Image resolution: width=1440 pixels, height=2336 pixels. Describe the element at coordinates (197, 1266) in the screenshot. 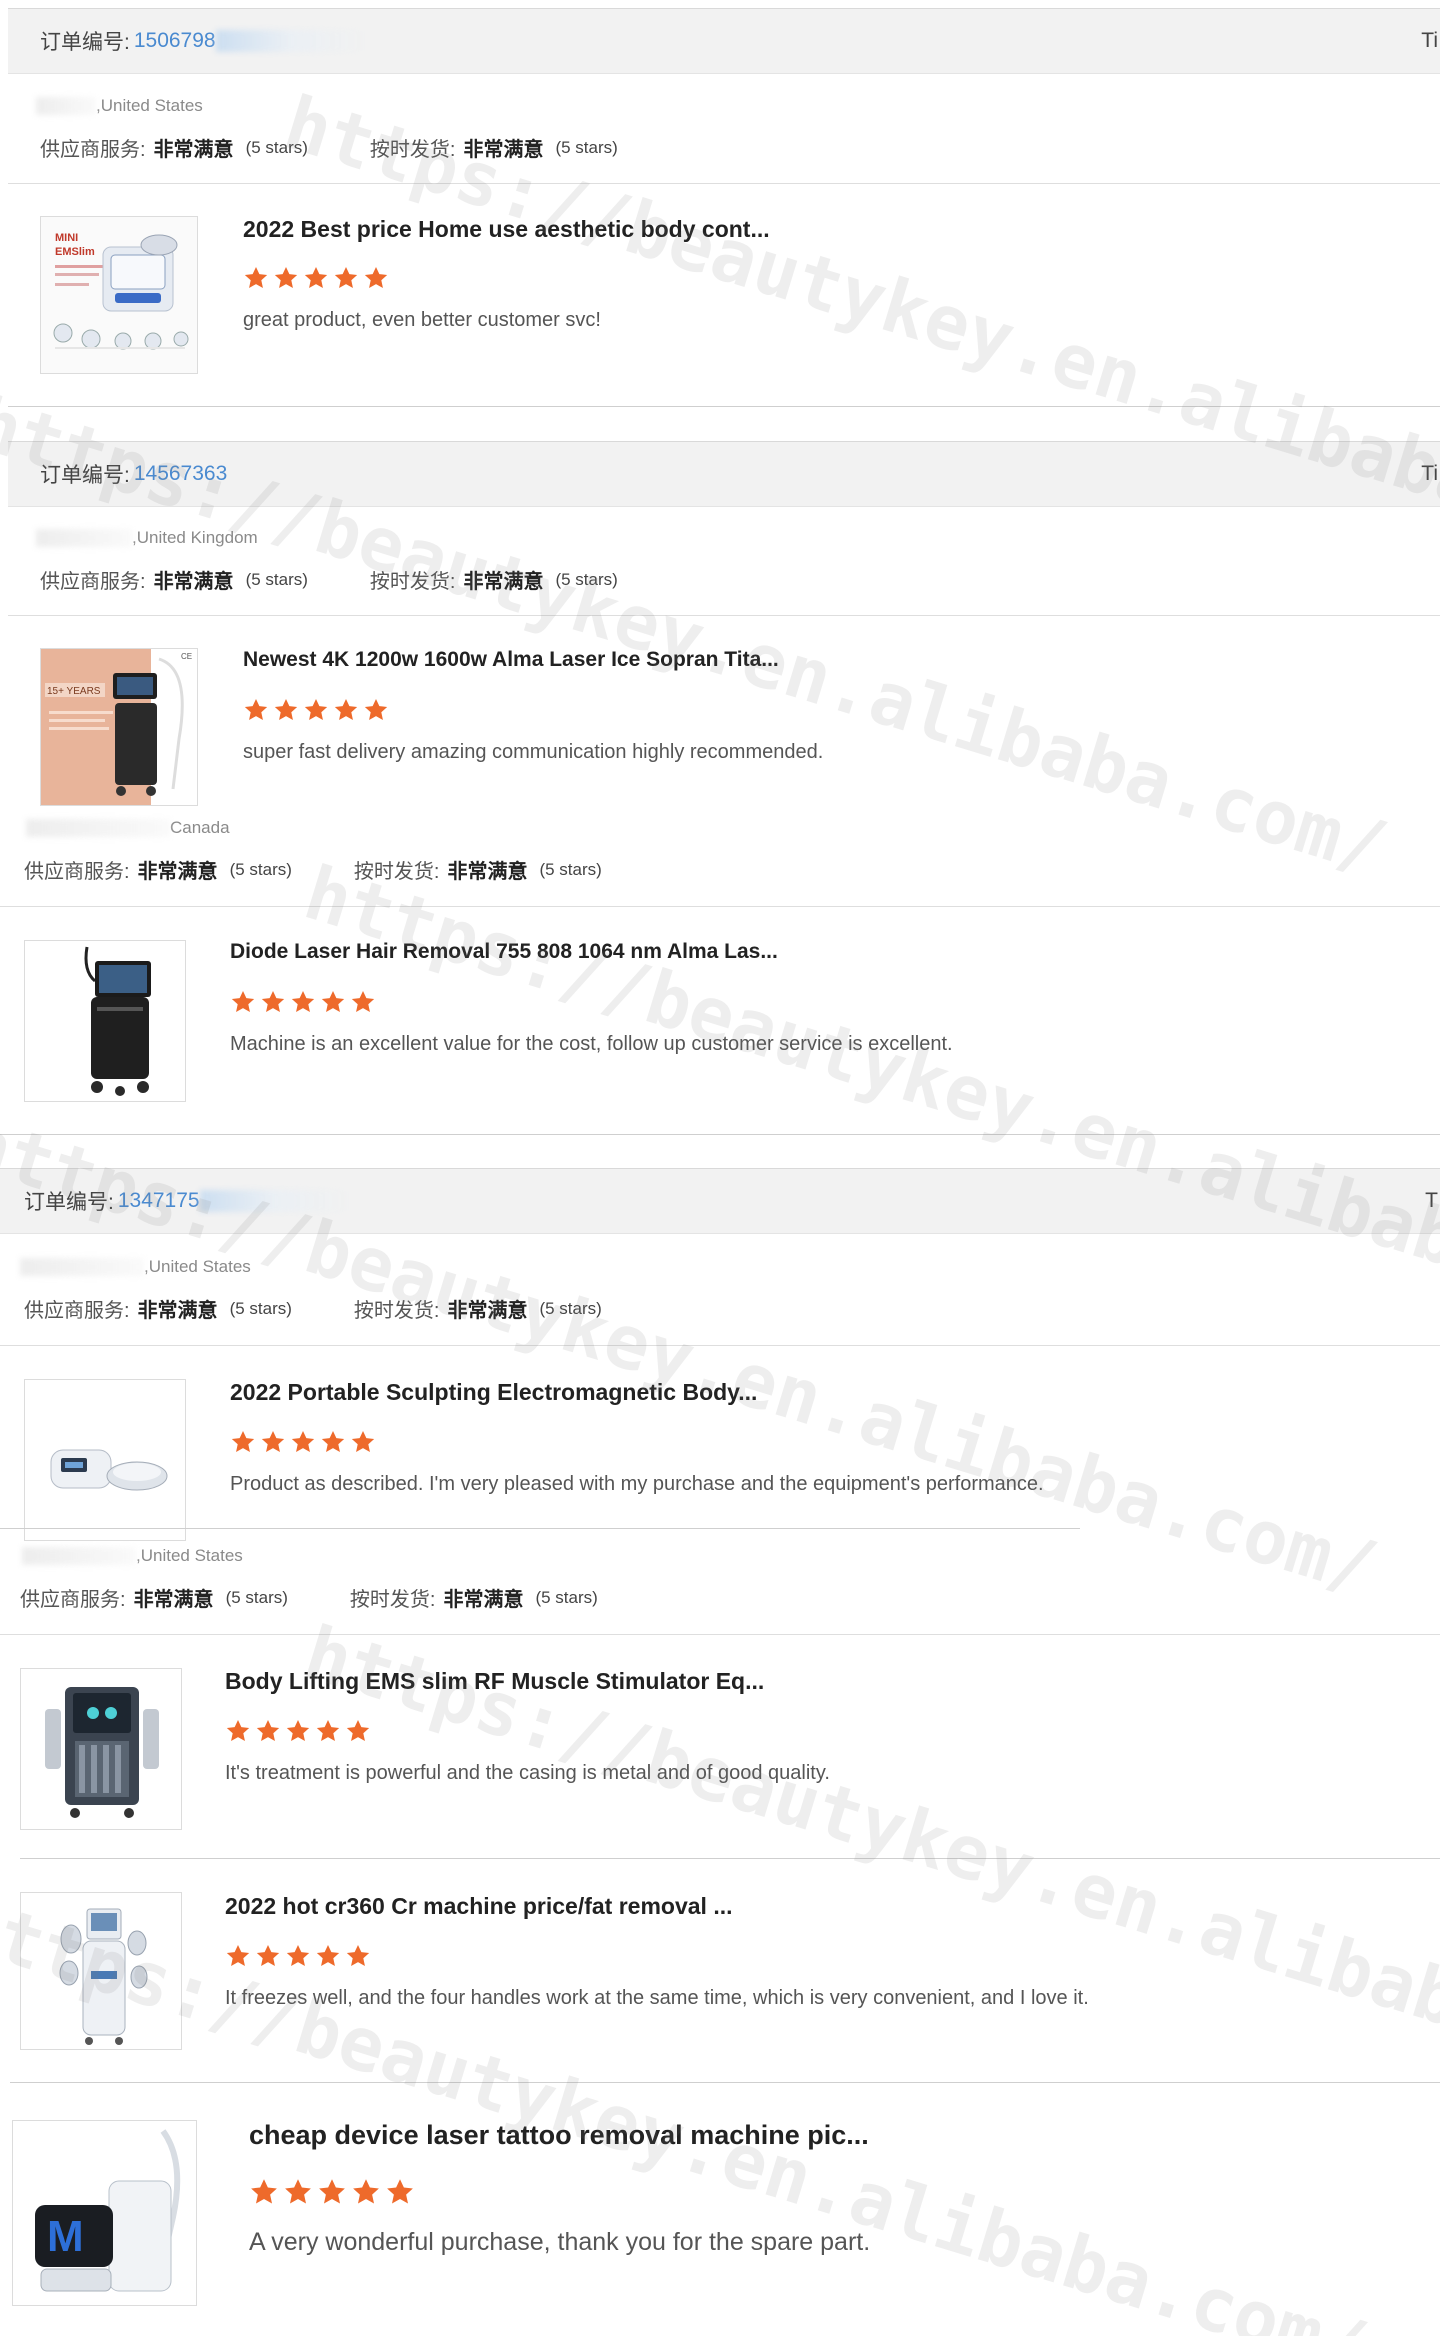

I see `buyer-country: ,United States` at that location.